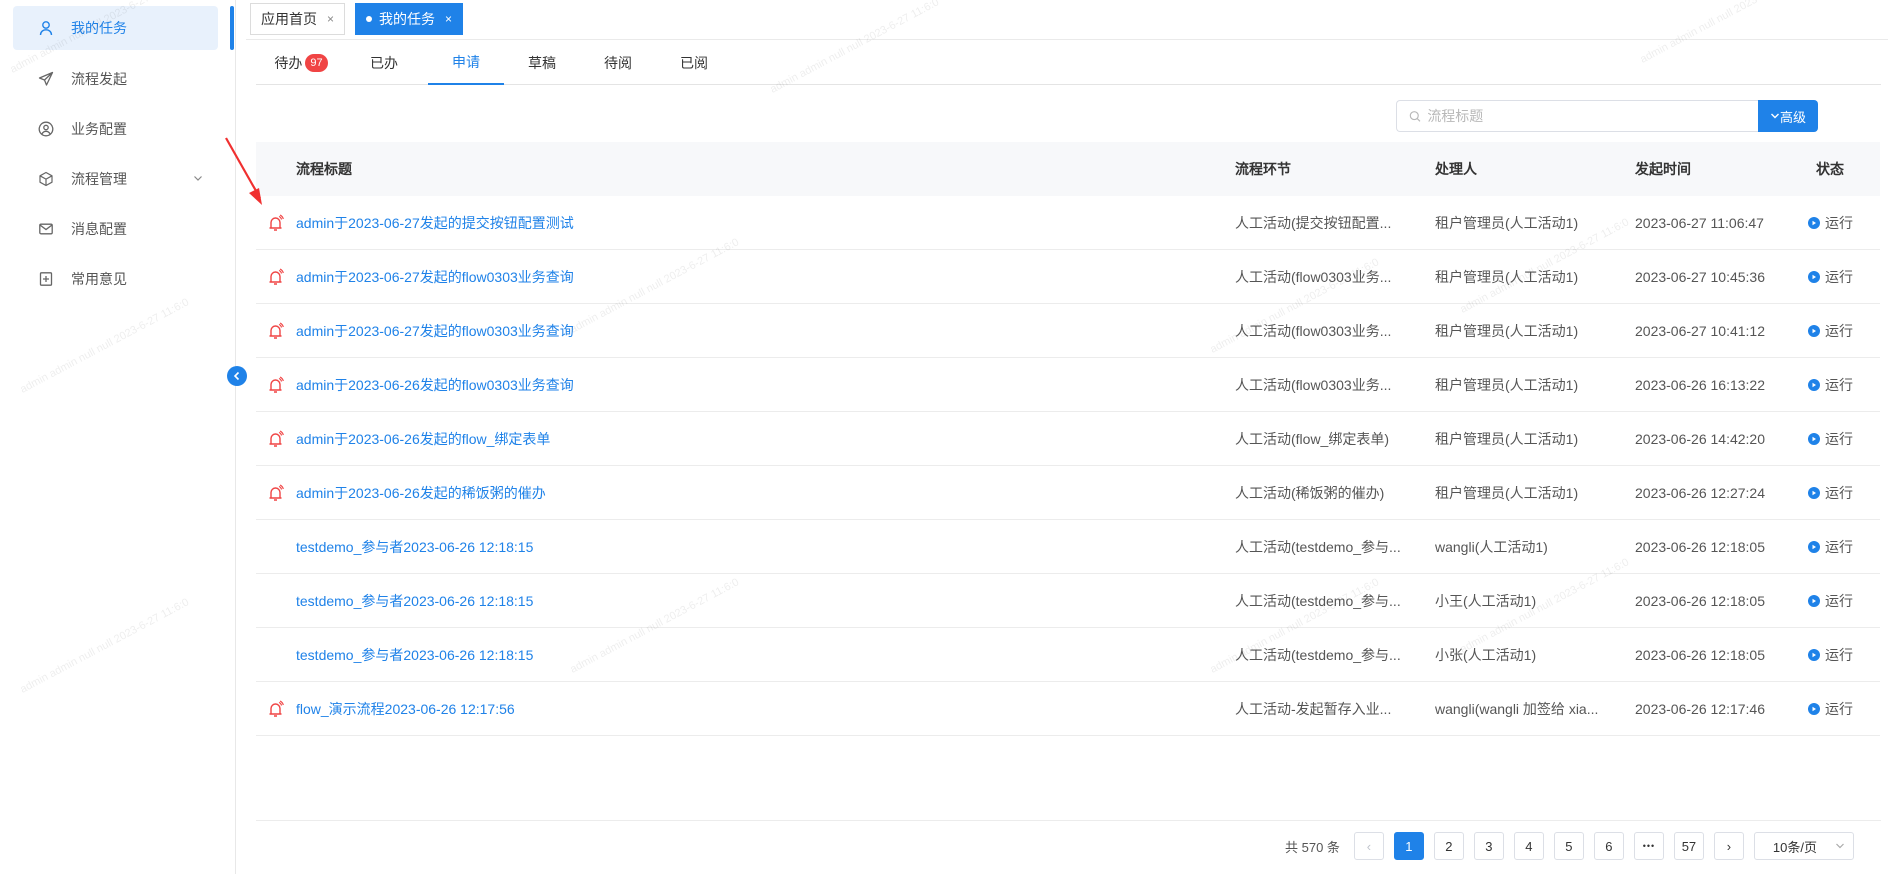  I want to click on page-tab-my-tasks: 我的任务 ×, so click(409, 19).